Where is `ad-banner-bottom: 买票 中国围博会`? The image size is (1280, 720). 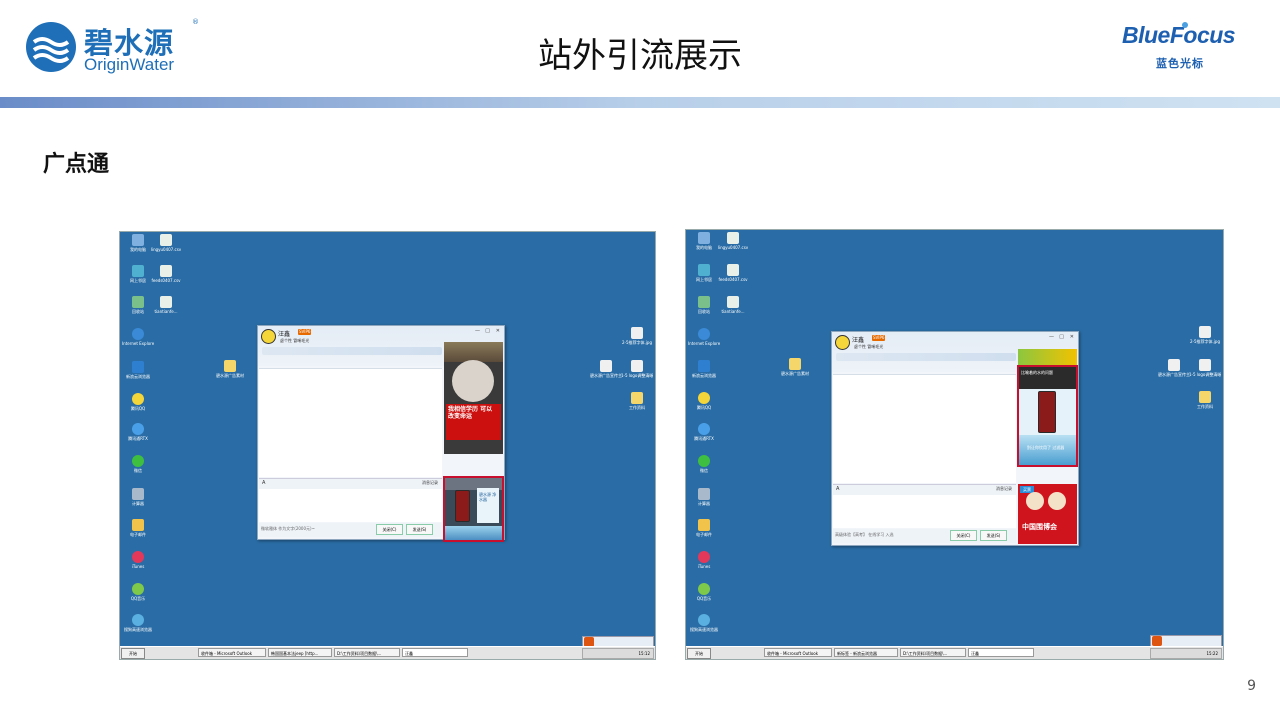
ad-banner-bottom: 买票 中国围博会 is located at coordinates (1047, 514).